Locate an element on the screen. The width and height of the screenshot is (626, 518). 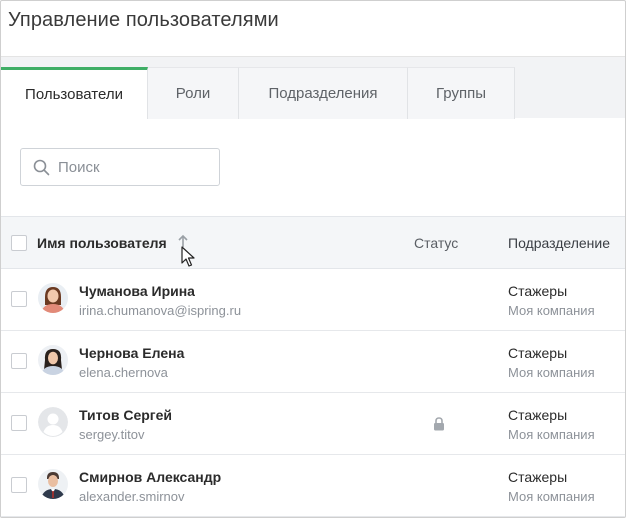
tab-users: Пользователи is located at coordinates (74, 93).